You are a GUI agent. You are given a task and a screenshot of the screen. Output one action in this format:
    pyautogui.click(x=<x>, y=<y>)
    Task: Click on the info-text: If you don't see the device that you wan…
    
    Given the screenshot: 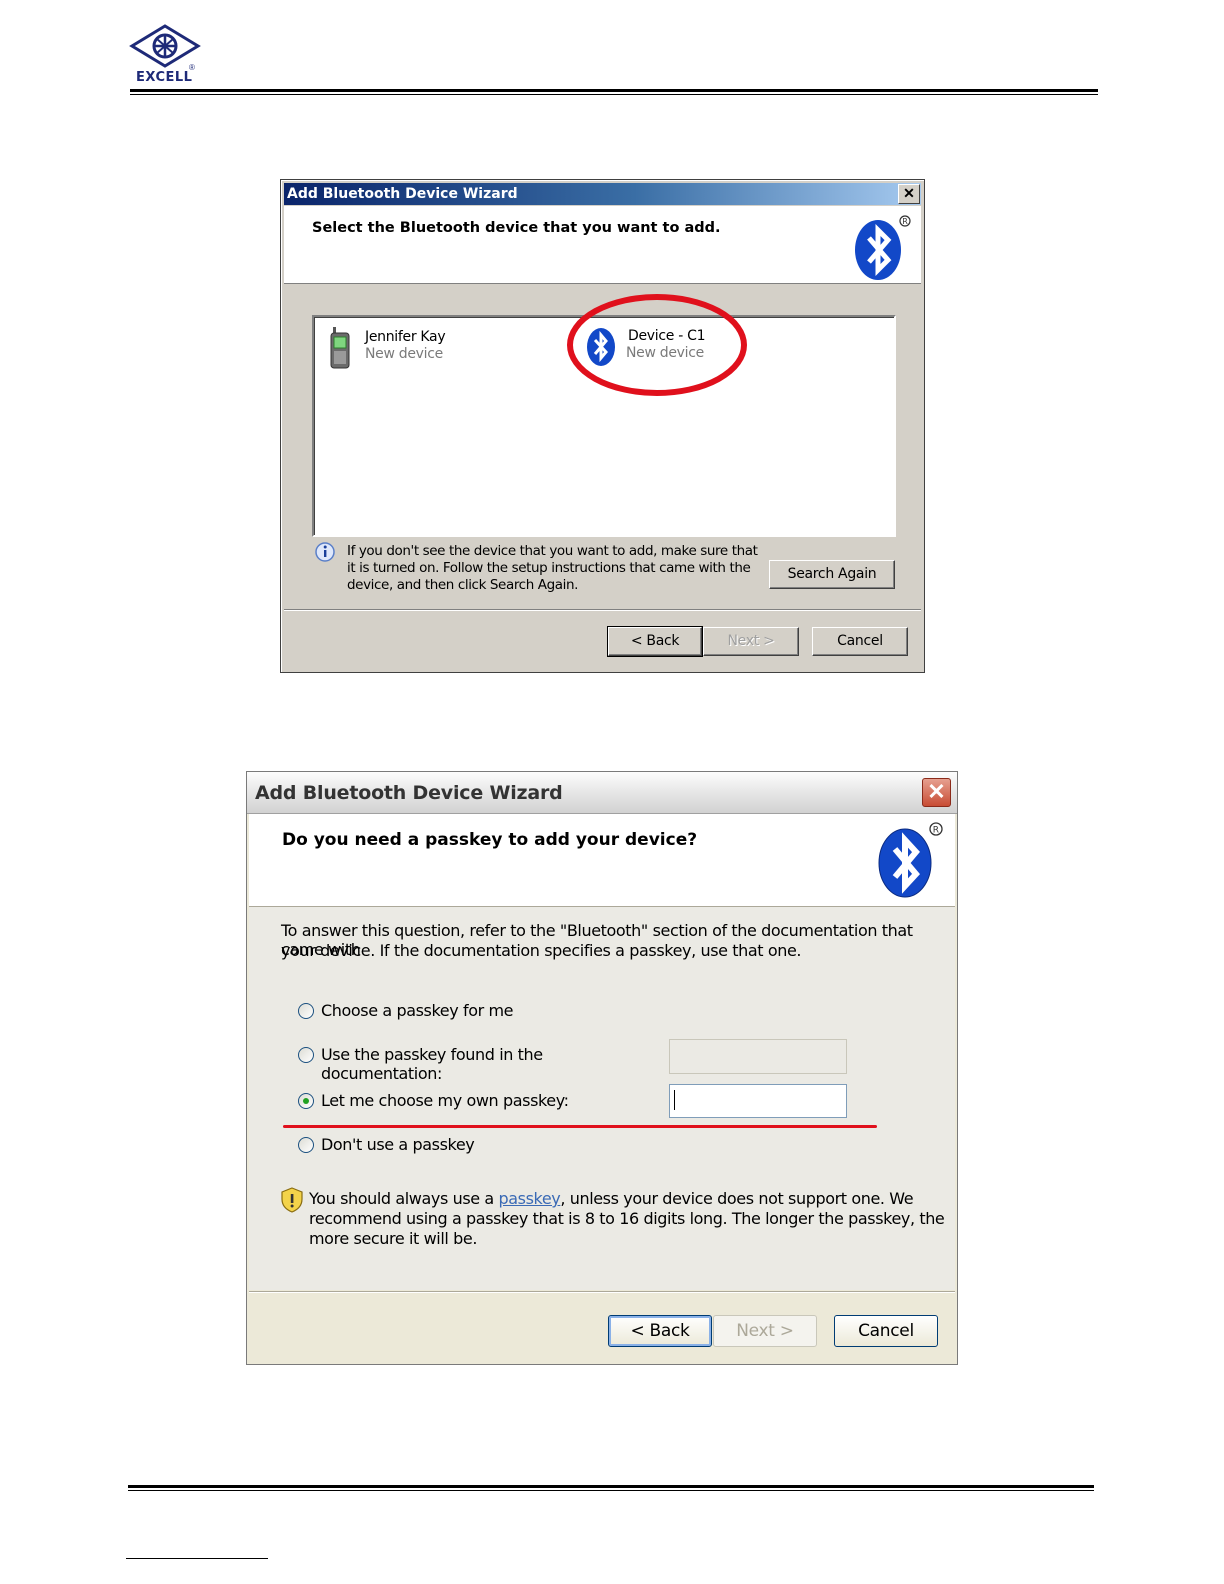 What is the action you would take?
    pyautogui.click(x=552, y=568)
    